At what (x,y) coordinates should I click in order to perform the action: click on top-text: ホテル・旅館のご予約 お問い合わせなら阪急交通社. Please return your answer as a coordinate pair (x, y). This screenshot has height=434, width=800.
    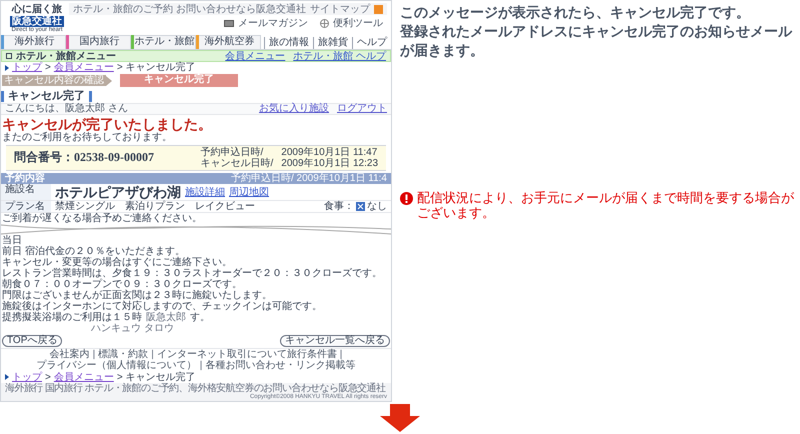
    Looking at the image, I should click on (189, 9).